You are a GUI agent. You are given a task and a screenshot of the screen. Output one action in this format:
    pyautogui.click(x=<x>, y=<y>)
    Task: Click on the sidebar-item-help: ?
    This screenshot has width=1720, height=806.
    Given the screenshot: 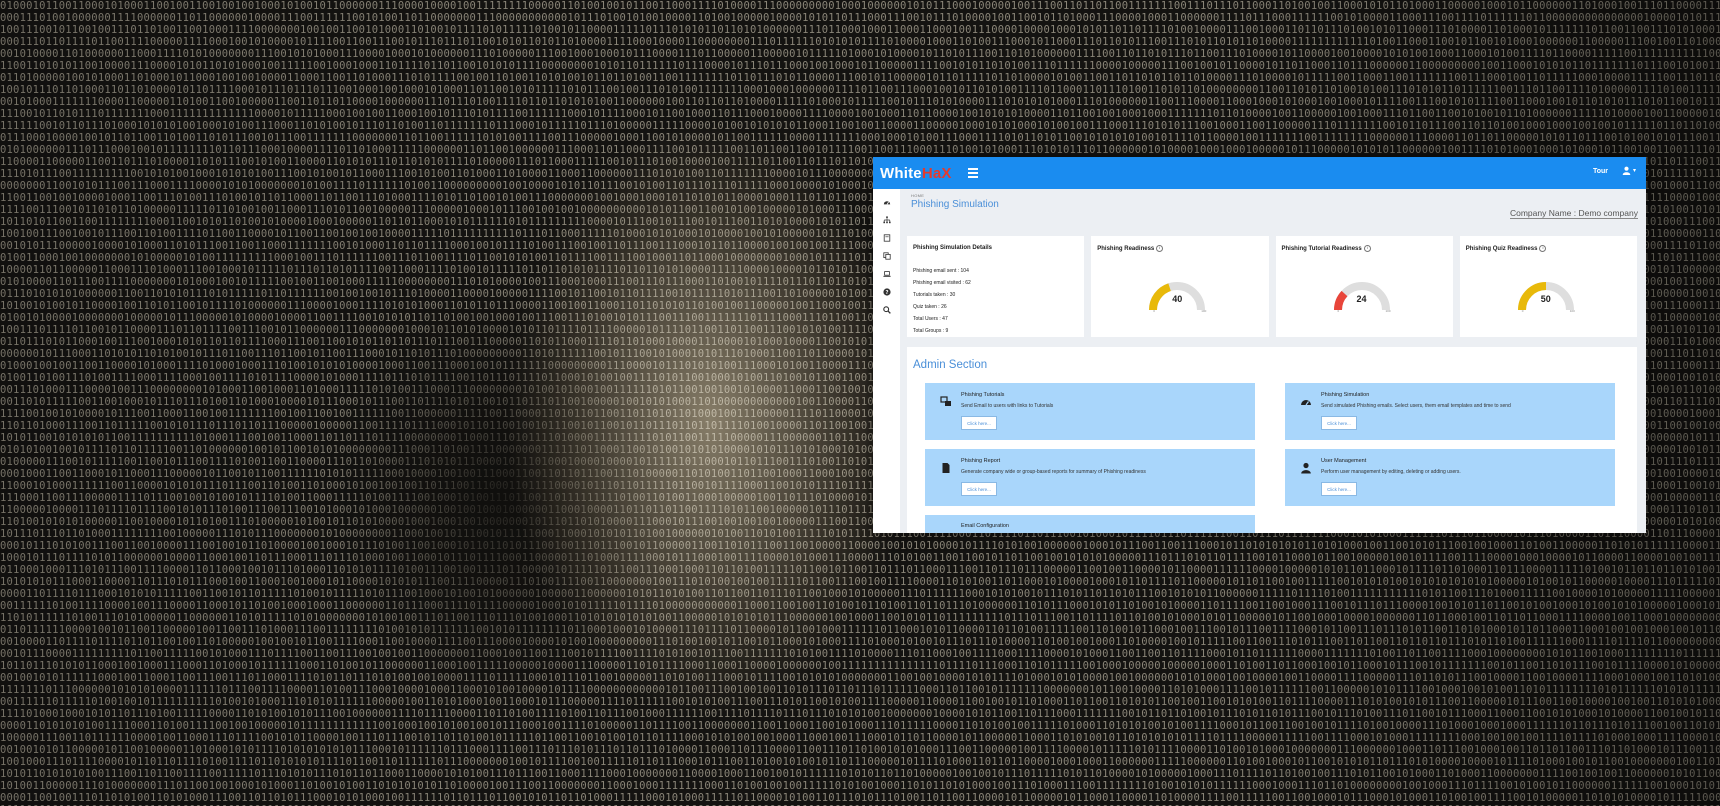 What is the action you would take?
    pyautogui.click(x=887, y=292)
    